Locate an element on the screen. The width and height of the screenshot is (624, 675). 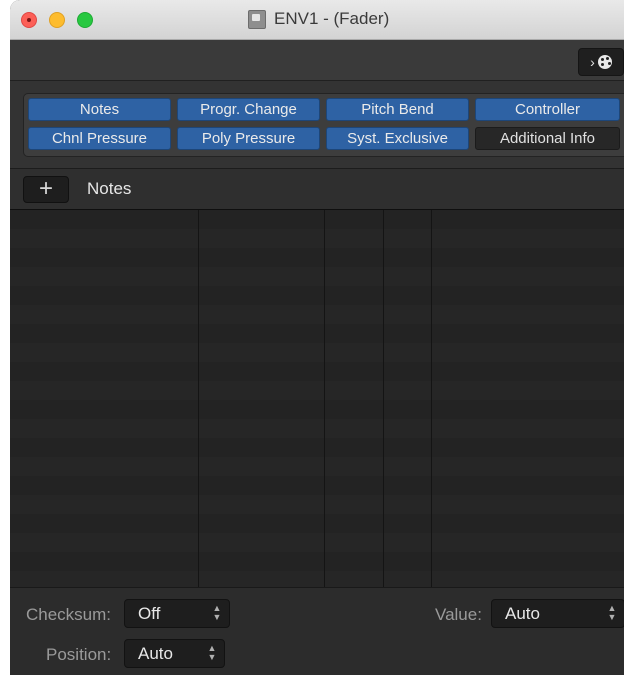
filter-system-exclusive-button: Syst. Exclusive is located at coordinates (397, 138).